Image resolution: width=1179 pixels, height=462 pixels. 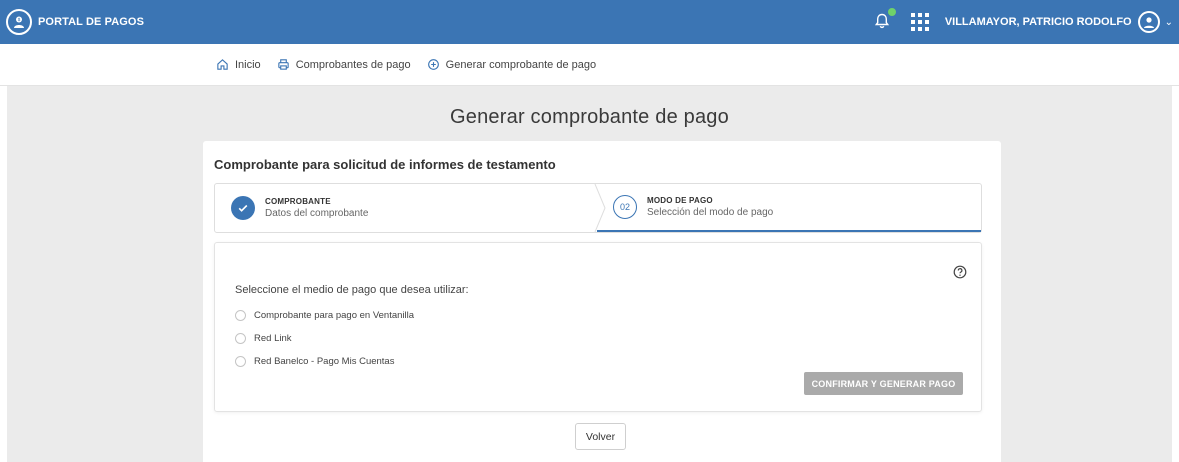 I want to click on user-avatar-icon, so click(x=1148, y=22).